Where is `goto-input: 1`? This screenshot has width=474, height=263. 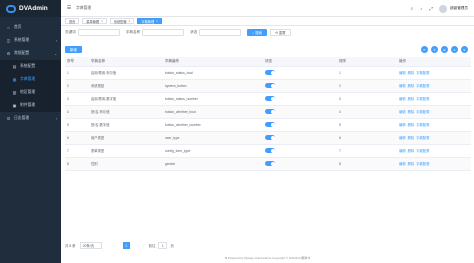 goto-input: 1 is located at coordinates (163, 245).